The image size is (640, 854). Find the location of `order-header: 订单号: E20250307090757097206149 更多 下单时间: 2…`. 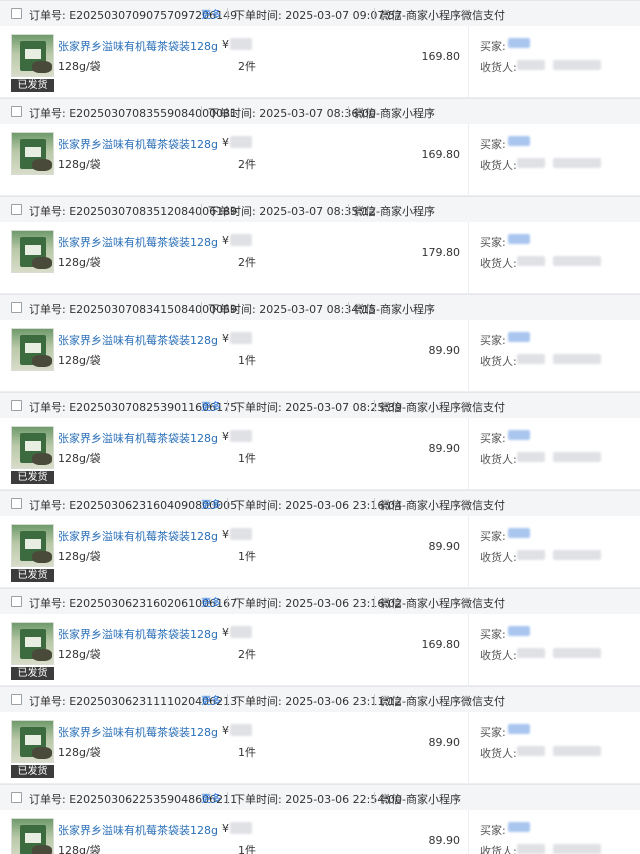

order-header: 订单号: E20250307090757097206149 更多 下单时间: 2… is located at coordinates (320, 13).